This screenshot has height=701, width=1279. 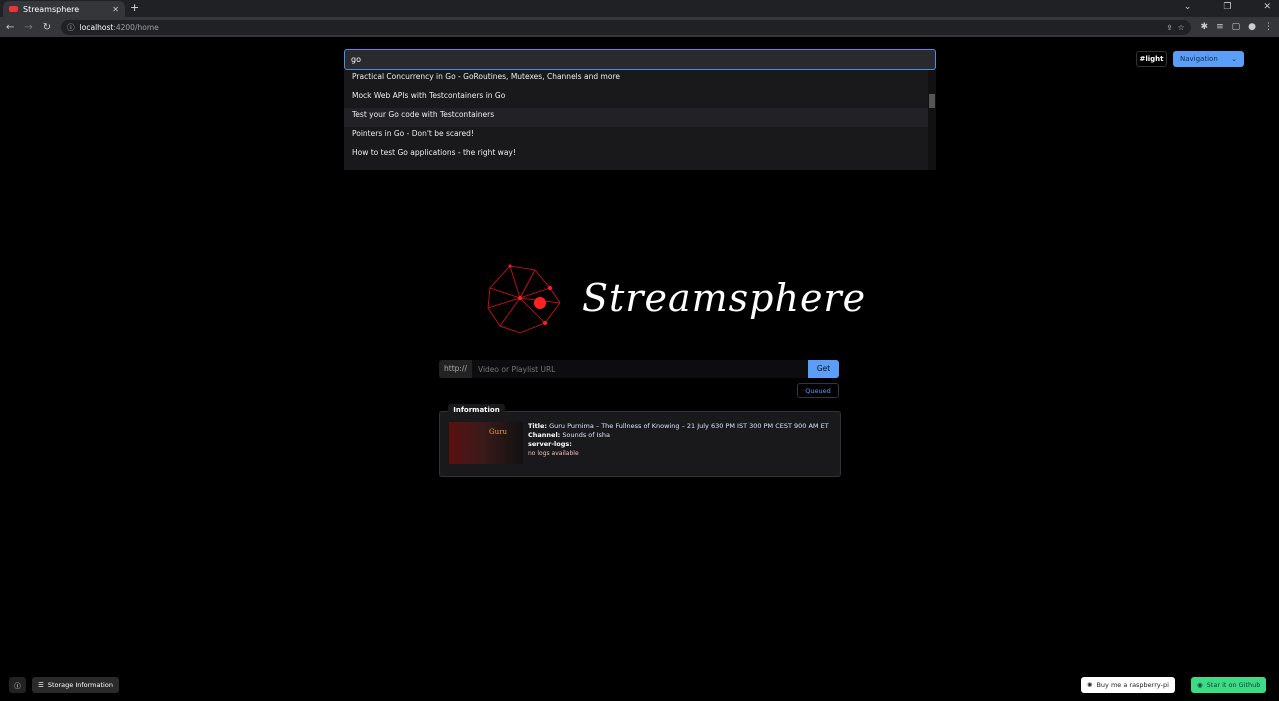 I want to click on logo-text: Streamsphere, so click(x=724, y=298).